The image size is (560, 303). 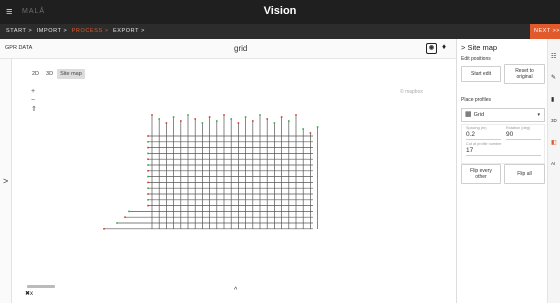 I want to click on fit-view-icon: ◉, so click(x=431, y=48).